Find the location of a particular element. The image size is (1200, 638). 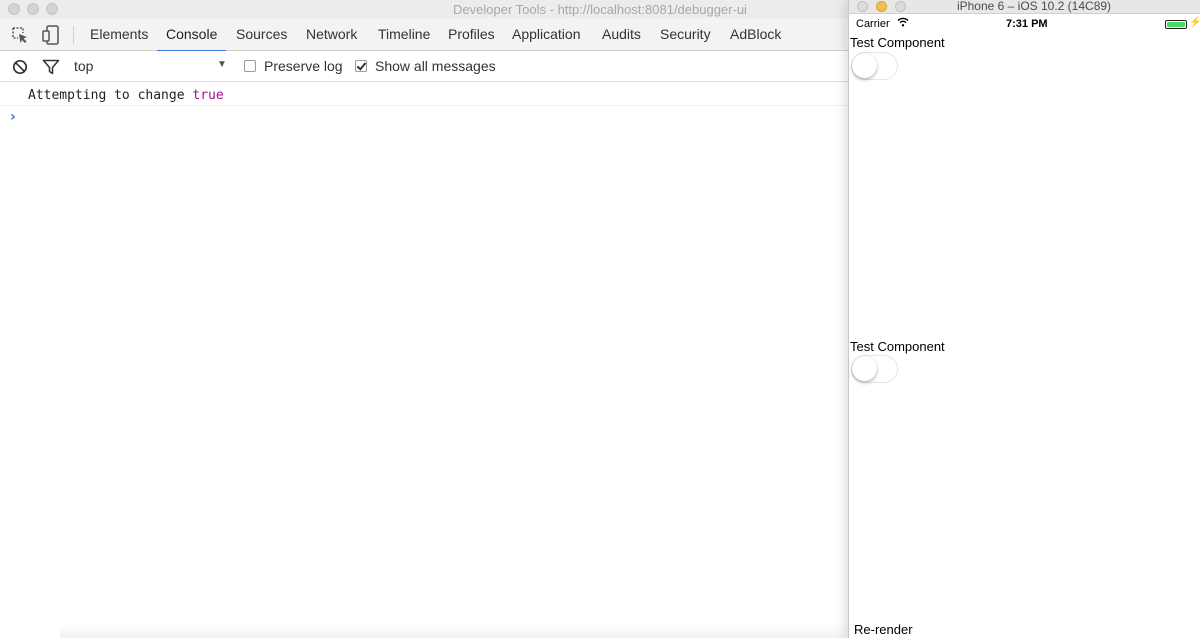

preserve-log-checkbox is located at coordinates (250, 66).